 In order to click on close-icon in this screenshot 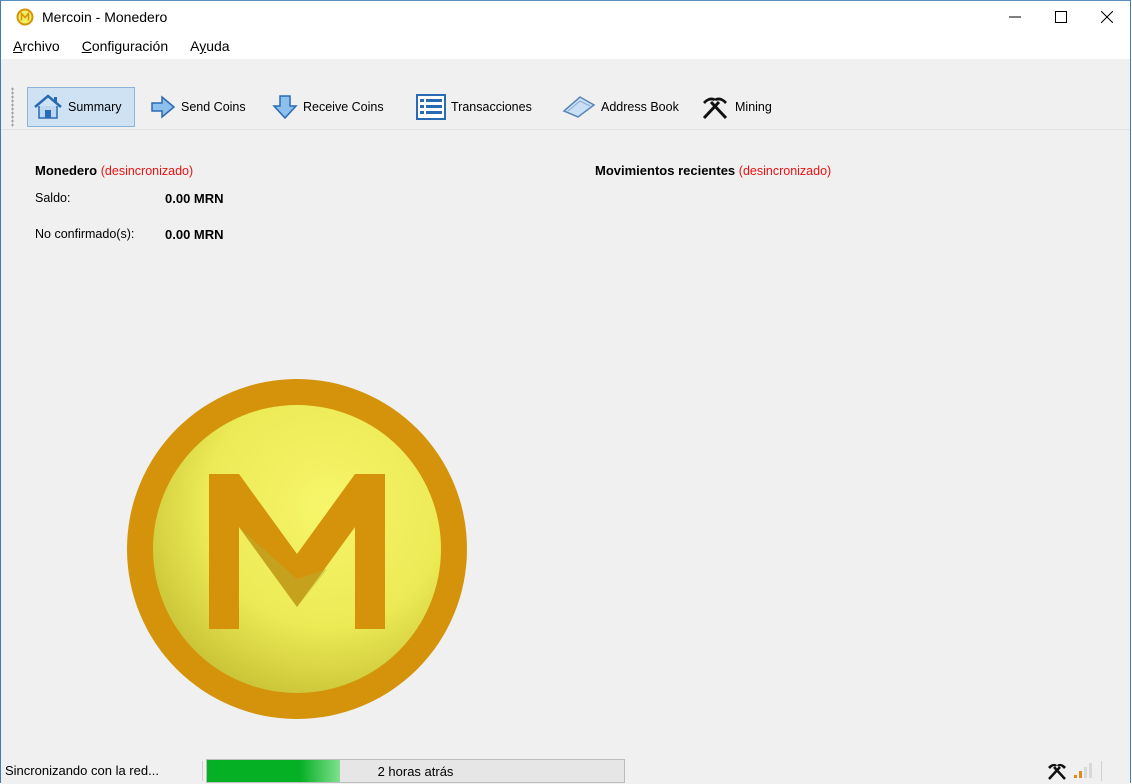, I will do `click(1107, 17)`.